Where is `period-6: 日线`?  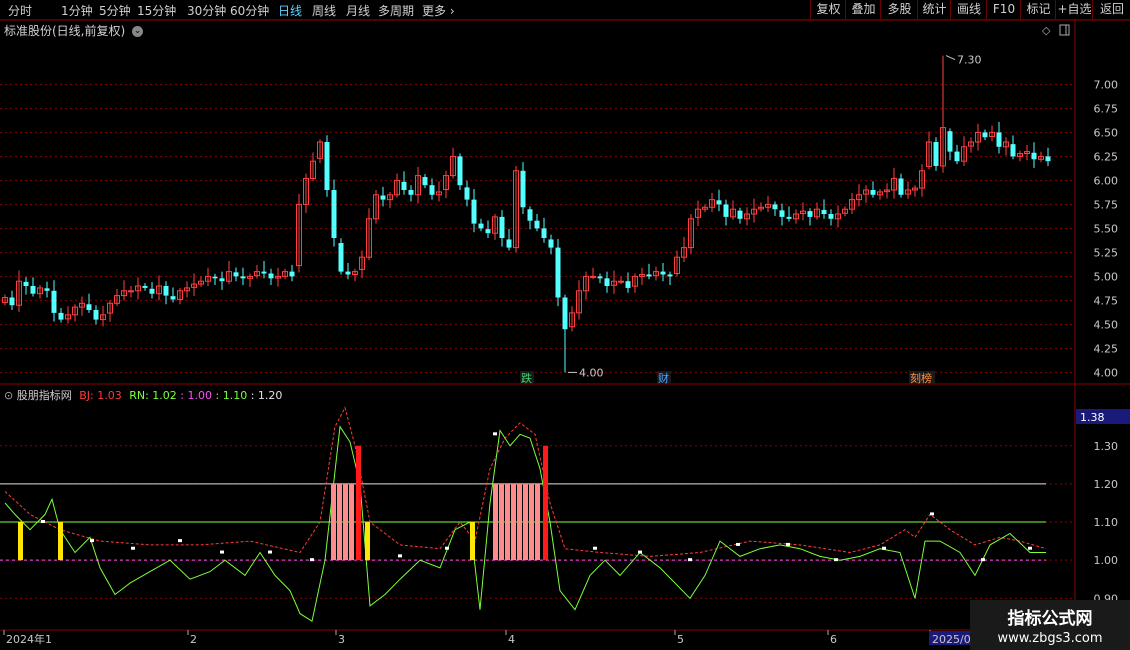
period-6: 日线 is located at coordinates (290, 10).